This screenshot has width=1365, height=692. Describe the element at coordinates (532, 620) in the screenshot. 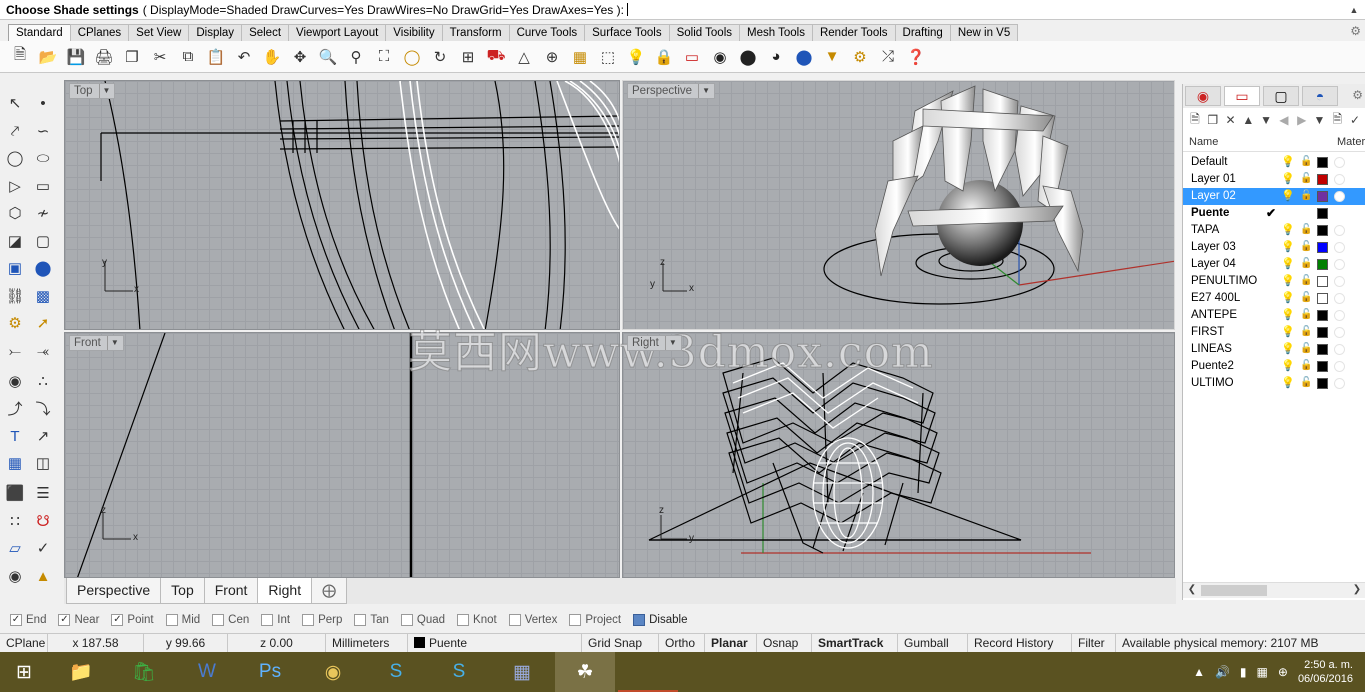

I see `osnap-vertex: Vertex` at that location.